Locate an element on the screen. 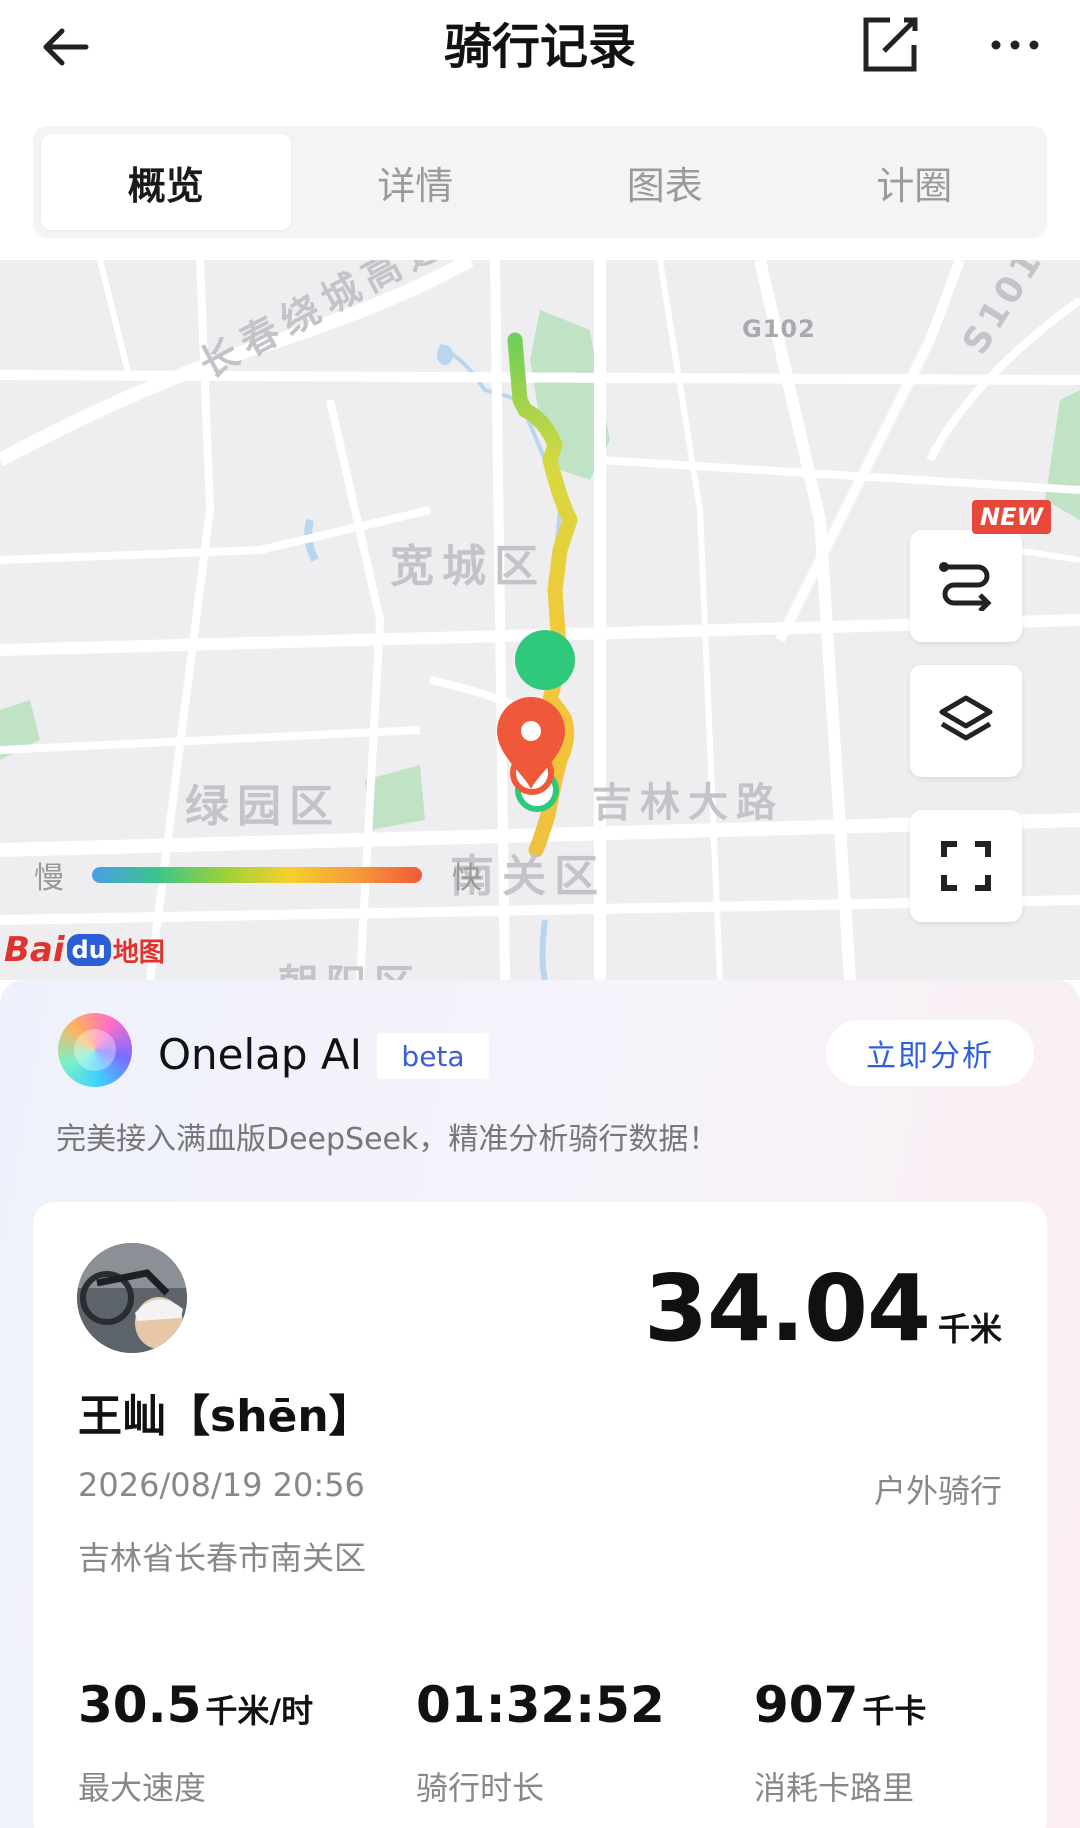  onelap-ai-logo is located at coordinates (95, 1050).